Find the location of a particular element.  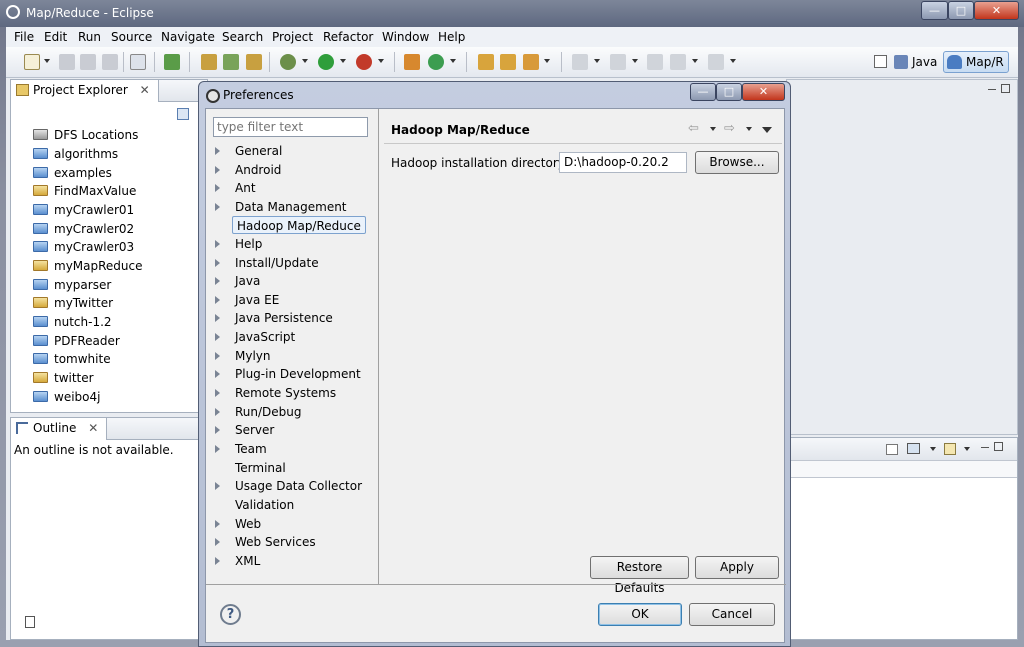

back-icon is located at coordinates (678, 62).